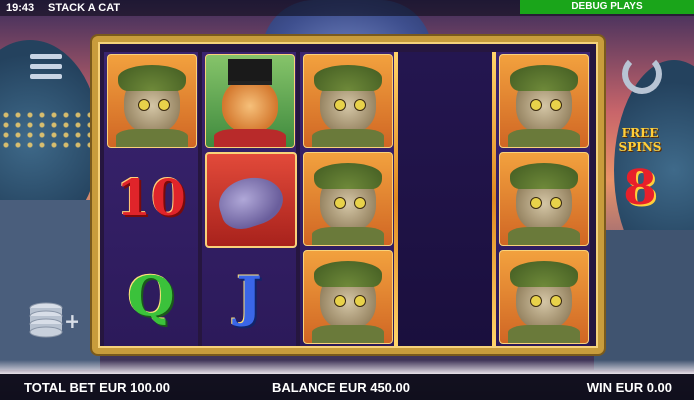 The width and height of the screenshot is (694, 400). What do you see at coordinates (50, 285) in the screenshot?
I see `house-left` at bounding box center [50, 285].